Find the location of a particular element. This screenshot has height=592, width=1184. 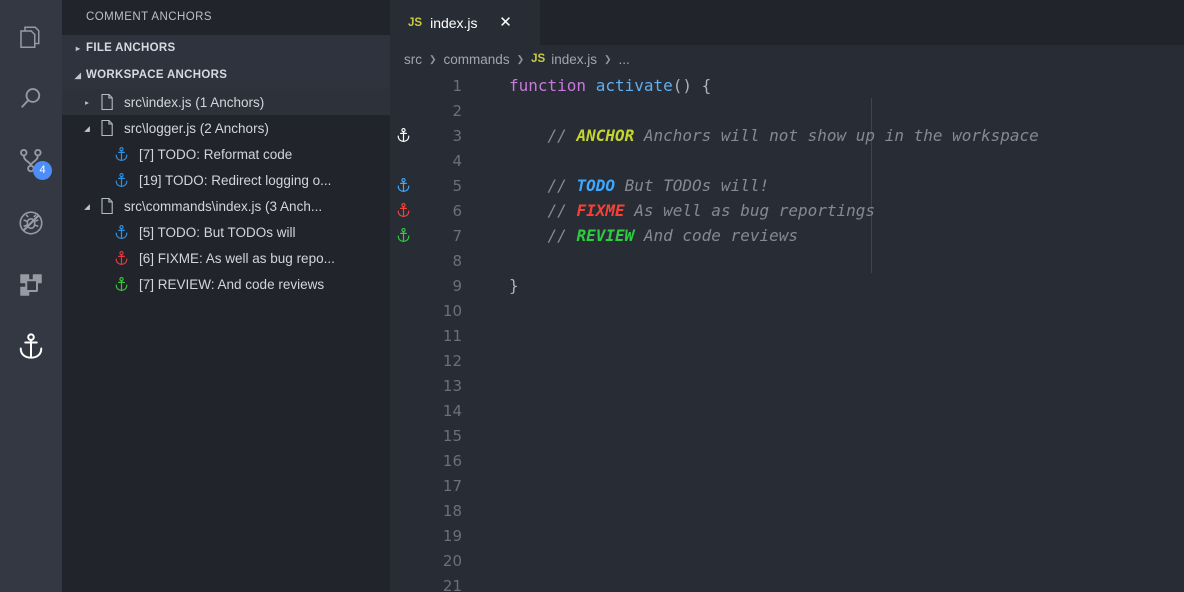

section-header-file-anchors: ▸ FILE ANCHORS is located at coordinates (226, 48).